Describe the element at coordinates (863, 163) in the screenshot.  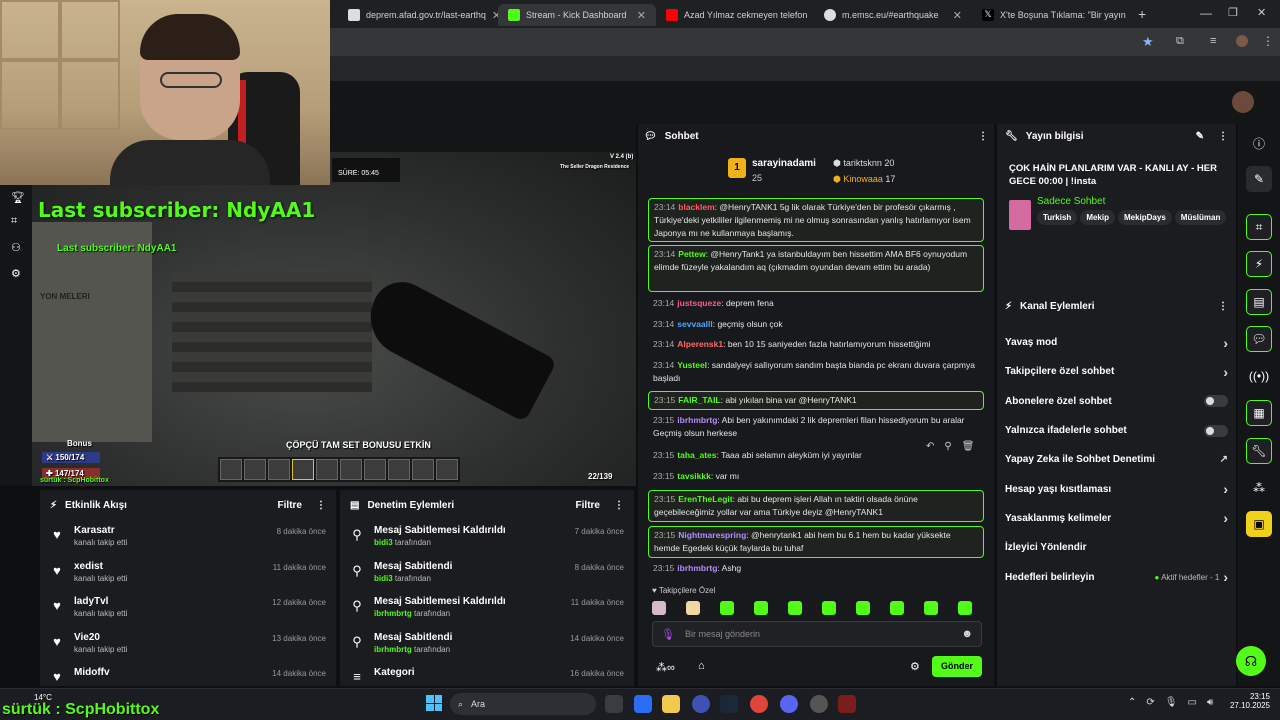
I see `top-gifter-2: ⬢ tariktsknn 20` at that location.